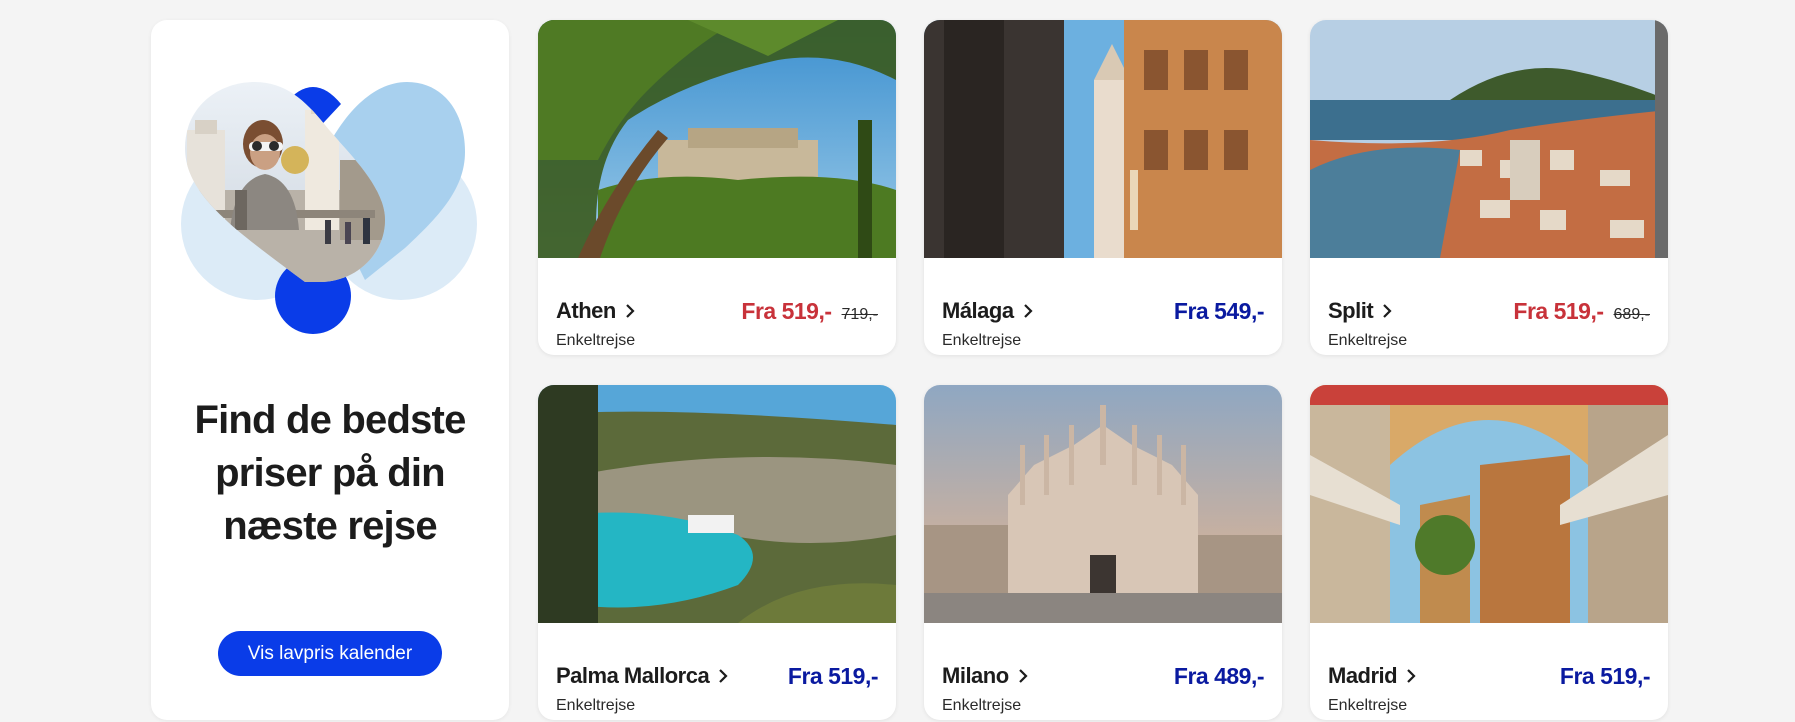 This screenshot has width=1795, height=722. What do you see at coordinates (717, 139) in the screenshot?
I see `acropolis-photo` at bounding box center [717, 139].